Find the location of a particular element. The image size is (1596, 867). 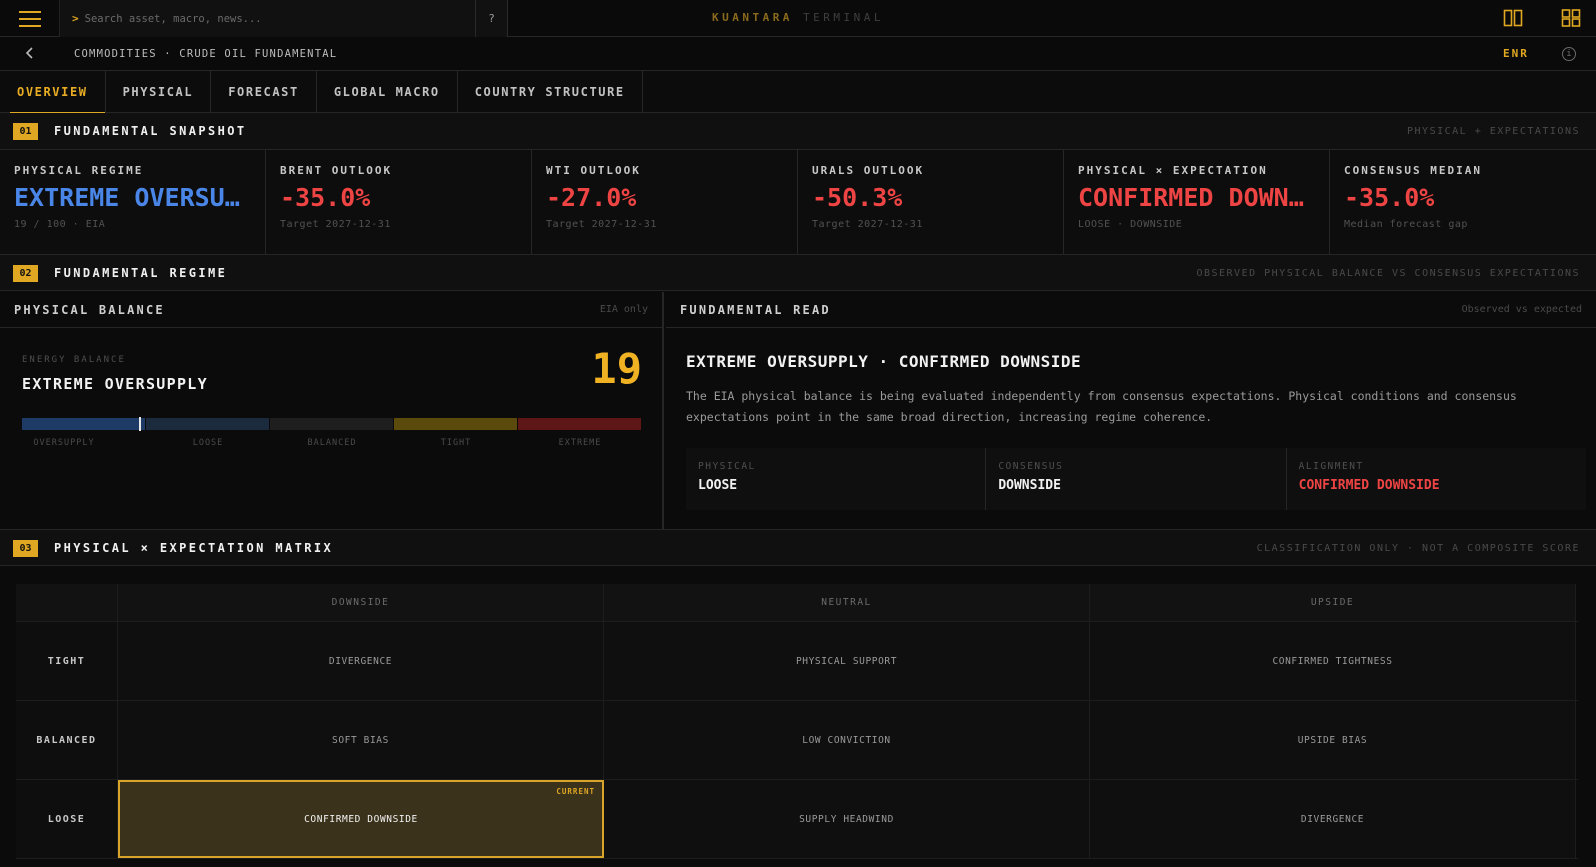

section-title: FUNDAMENTAL SNAPSHOT is located at coordinates (150, 131).